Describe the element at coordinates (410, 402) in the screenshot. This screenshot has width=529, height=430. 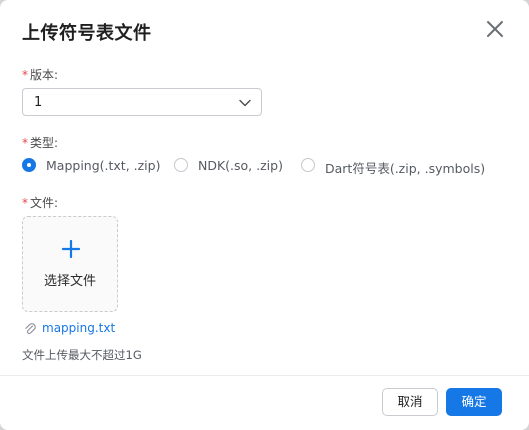
I see `cancel-button: 取消` at that location.